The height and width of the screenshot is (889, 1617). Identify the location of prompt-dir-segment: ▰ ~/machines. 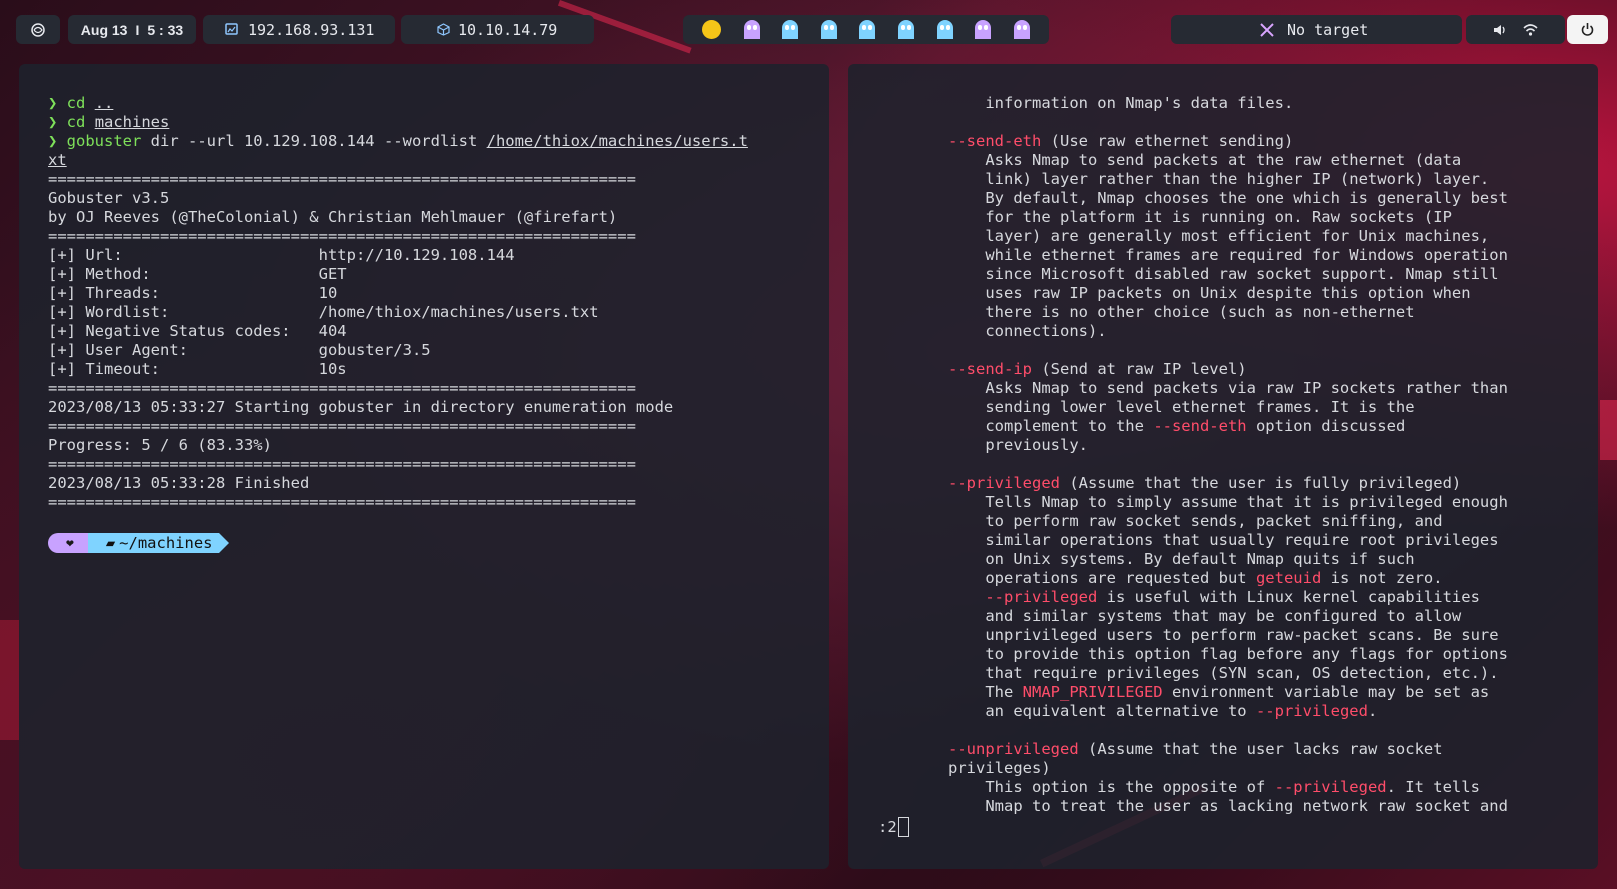
(158, 543).